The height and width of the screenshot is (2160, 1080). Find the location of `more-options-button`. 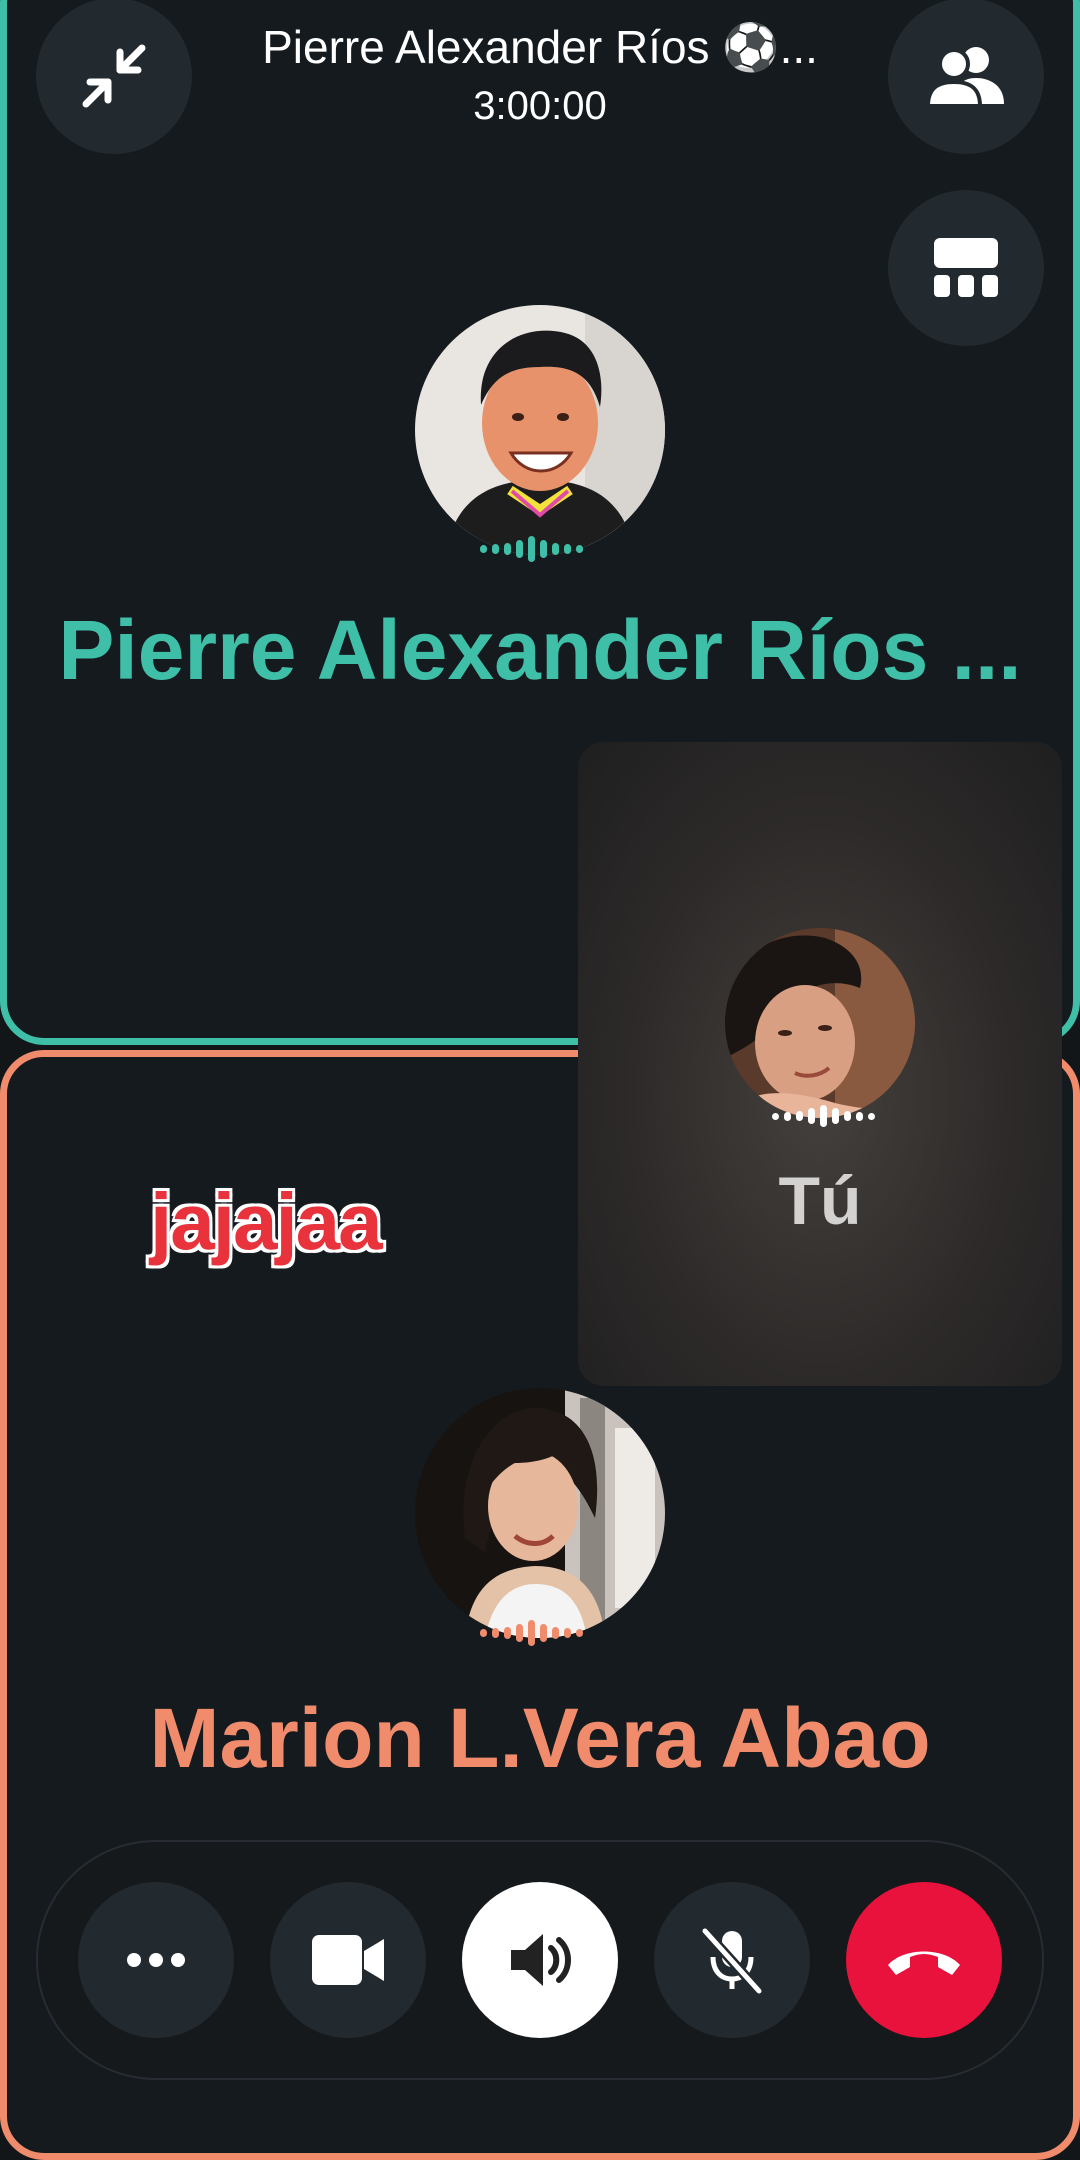

more-options-button is located at coordinates (156, 1960).